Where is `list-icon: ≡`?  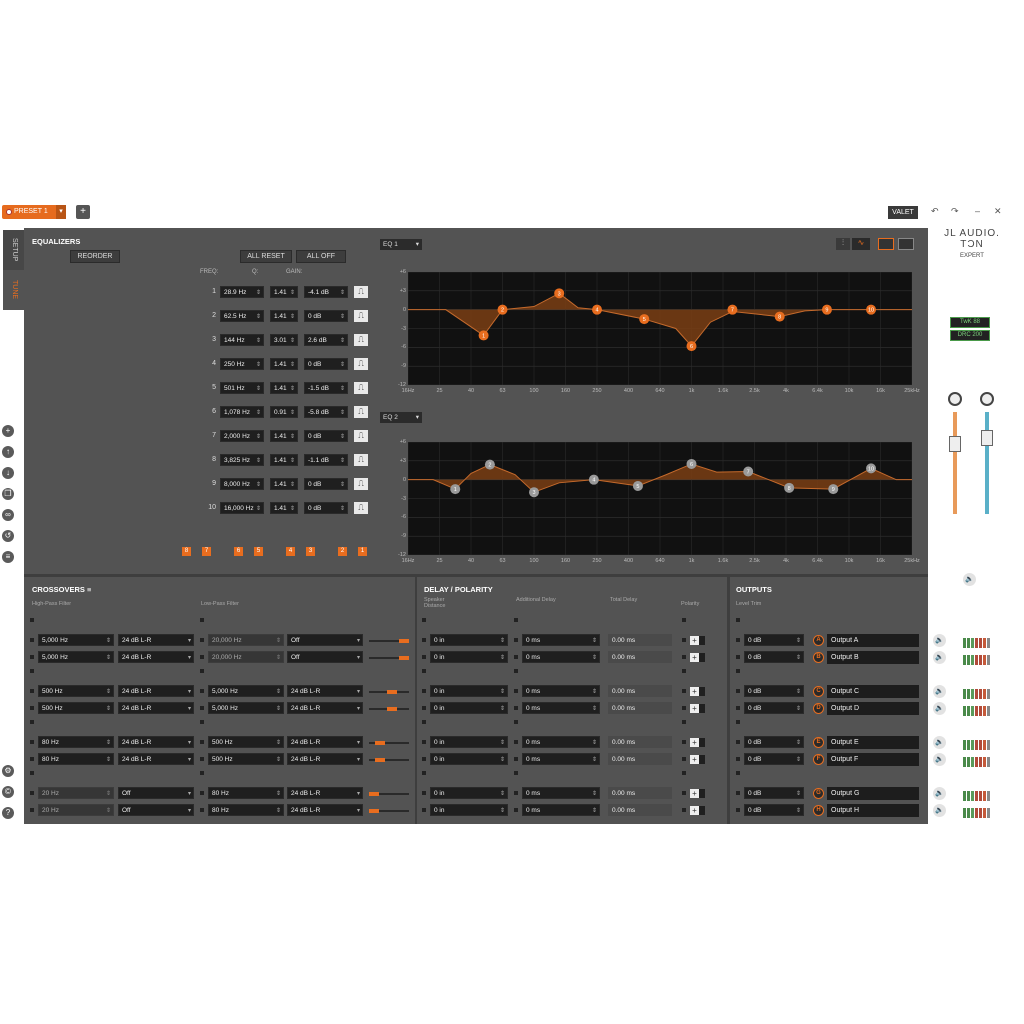 list-icon: ≡ is located at coordinates (8, 557).